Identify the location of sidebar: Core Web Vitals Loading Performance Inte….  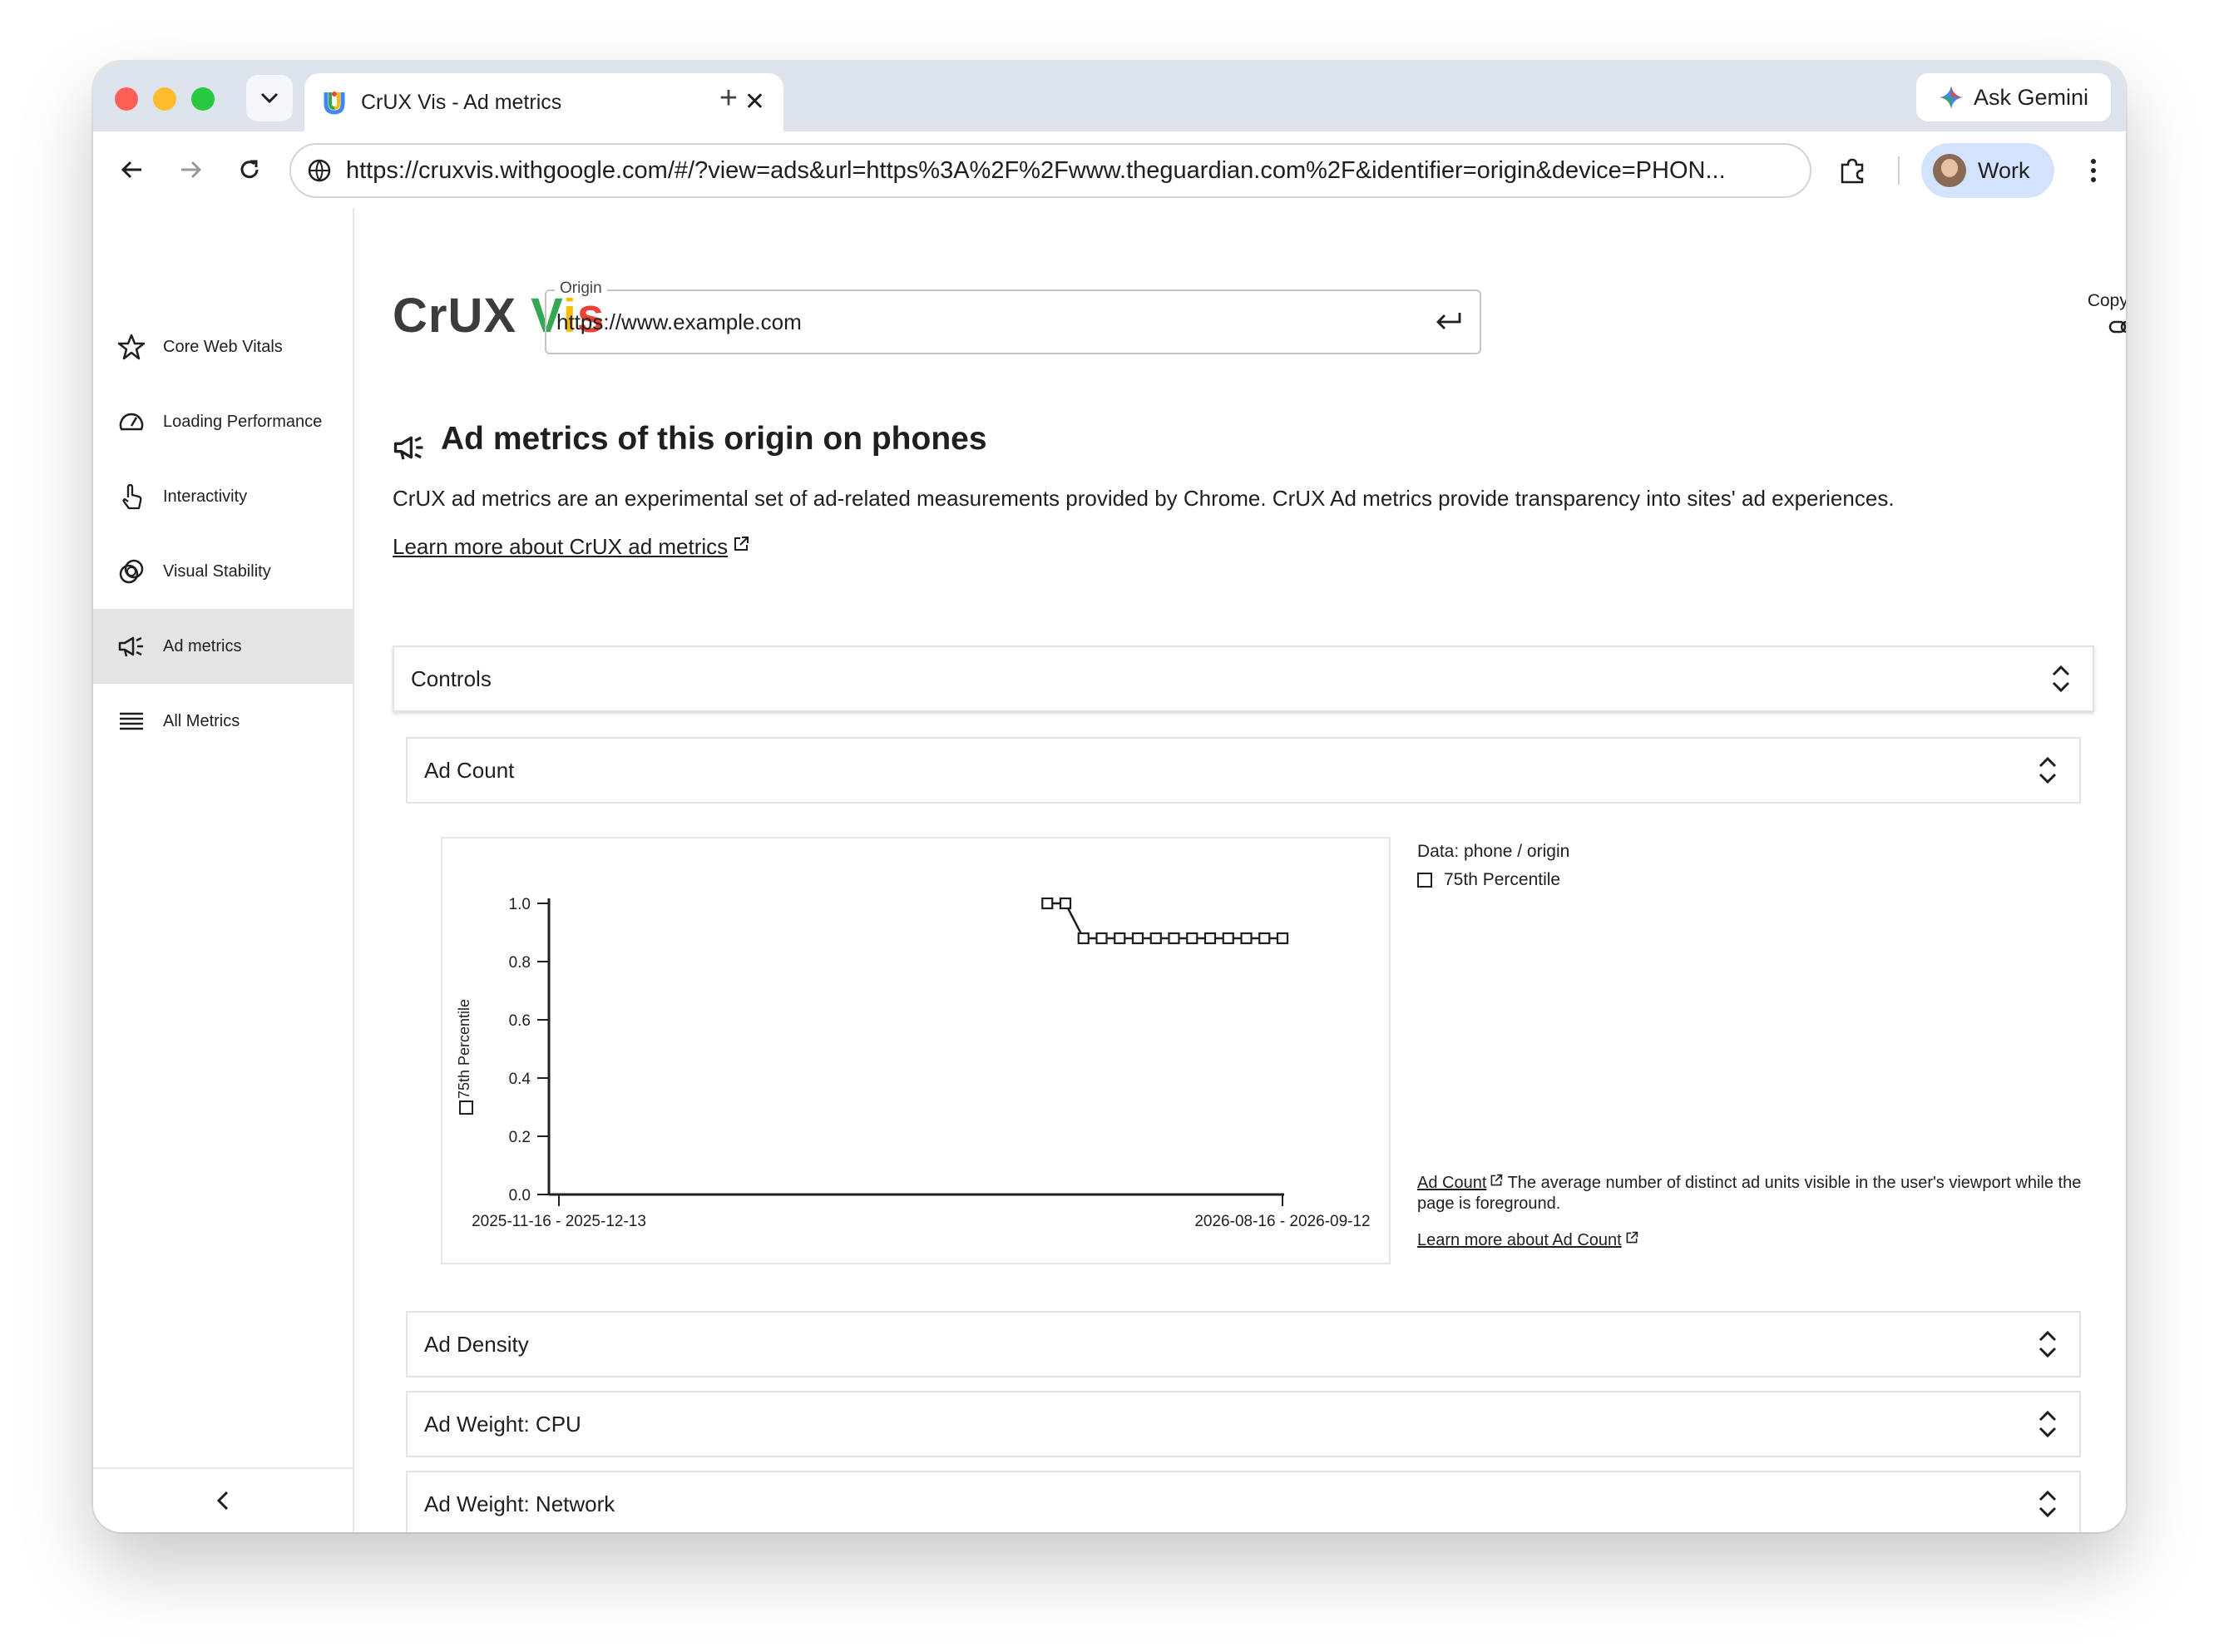
(224, 870).